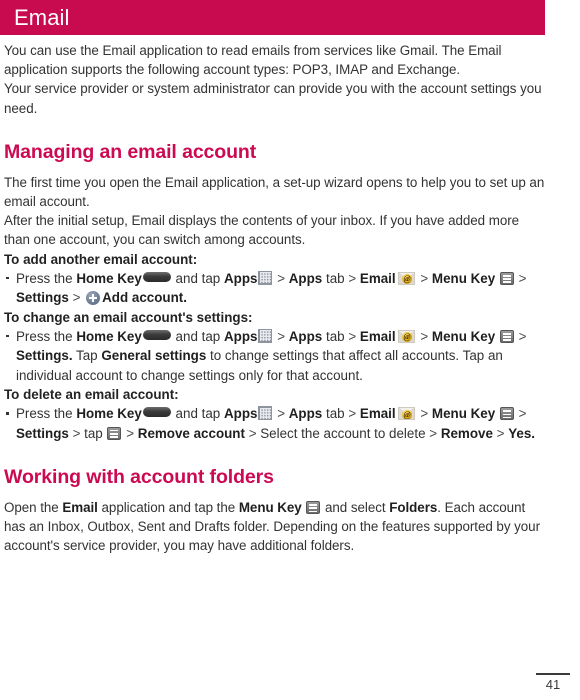 The width and height of the screenshot is (580, 700). I want to click on page-footer: 41, so click(553, 682).